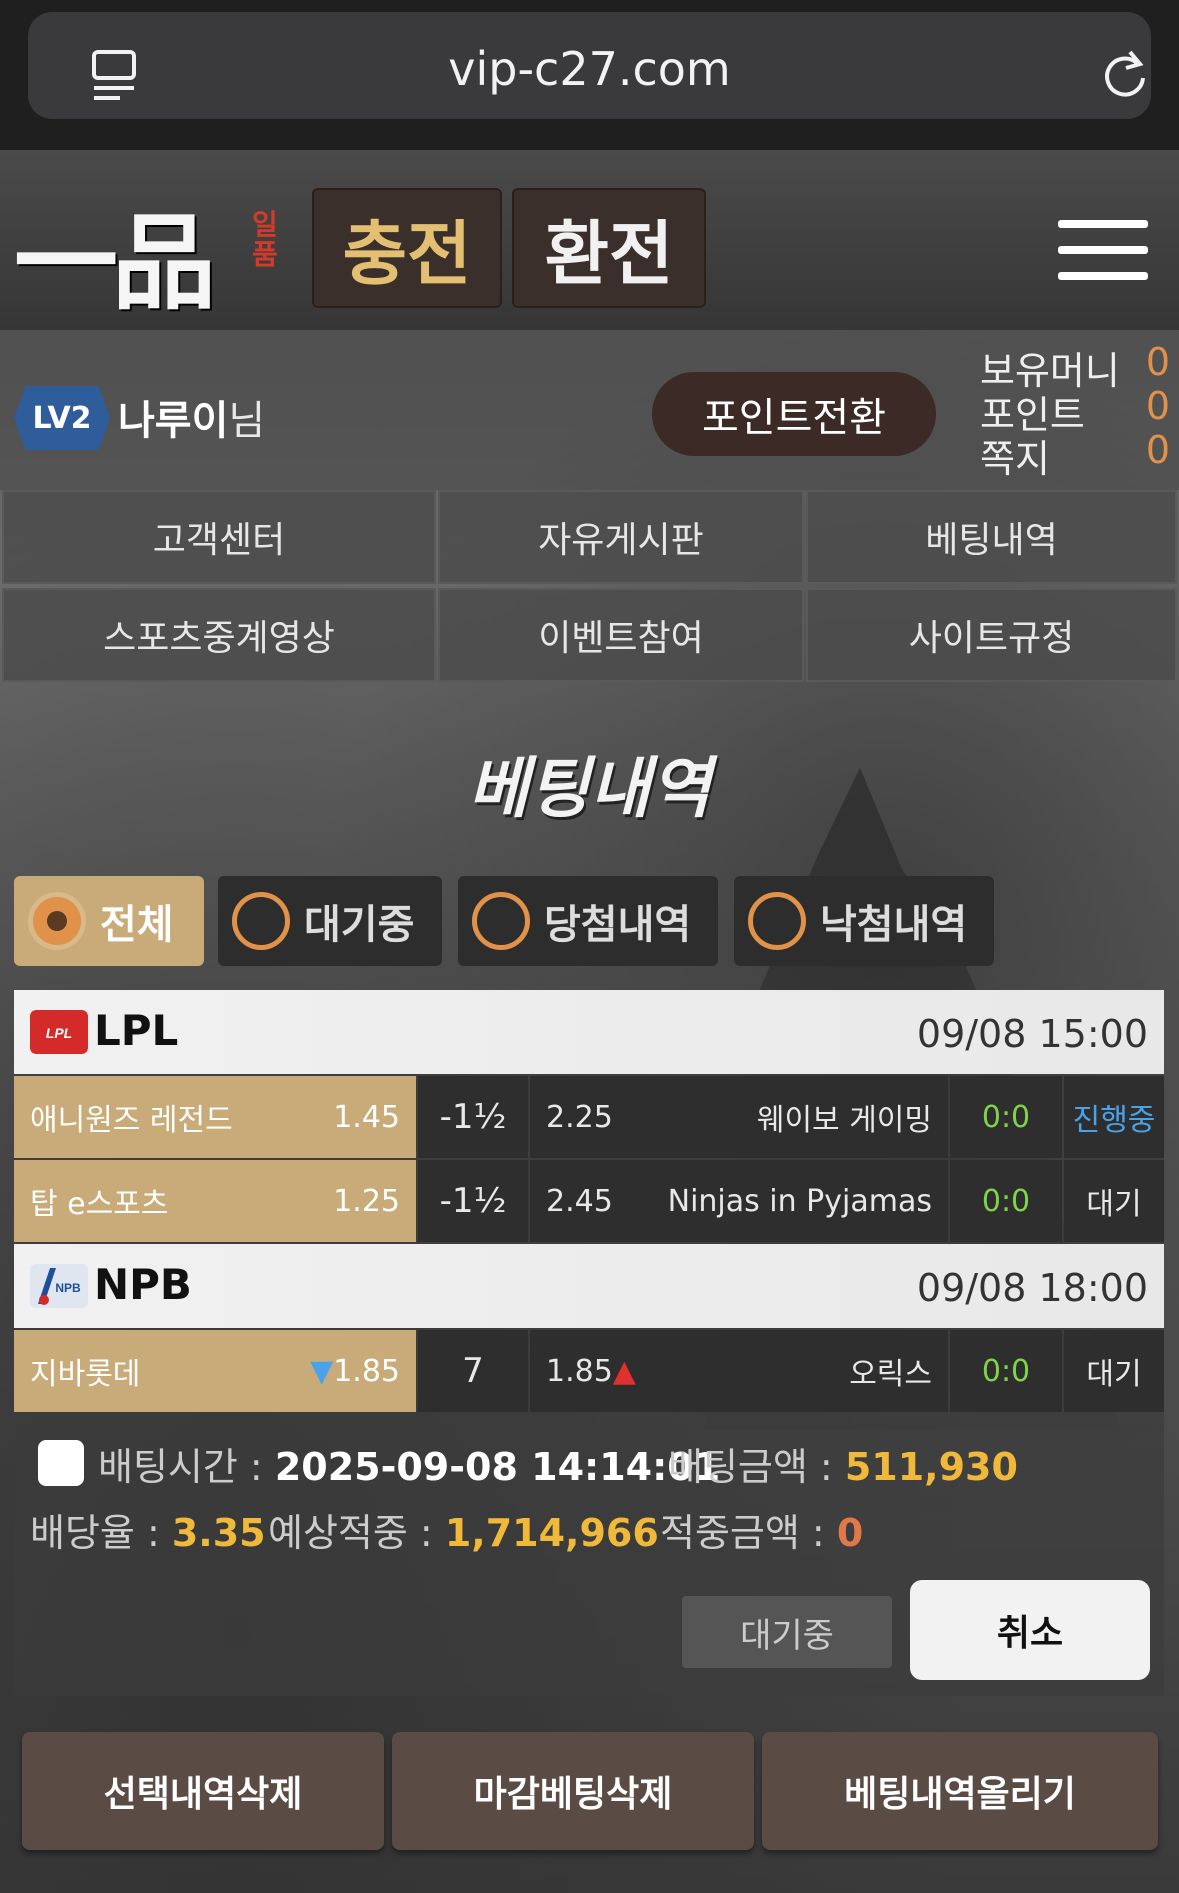 The height and width of the screenshot is (1893, 1179). Describe the element at coordinates (750, 1467) in the screenshot. I see `bet-amount-label: 배팅금액 :` at that location.